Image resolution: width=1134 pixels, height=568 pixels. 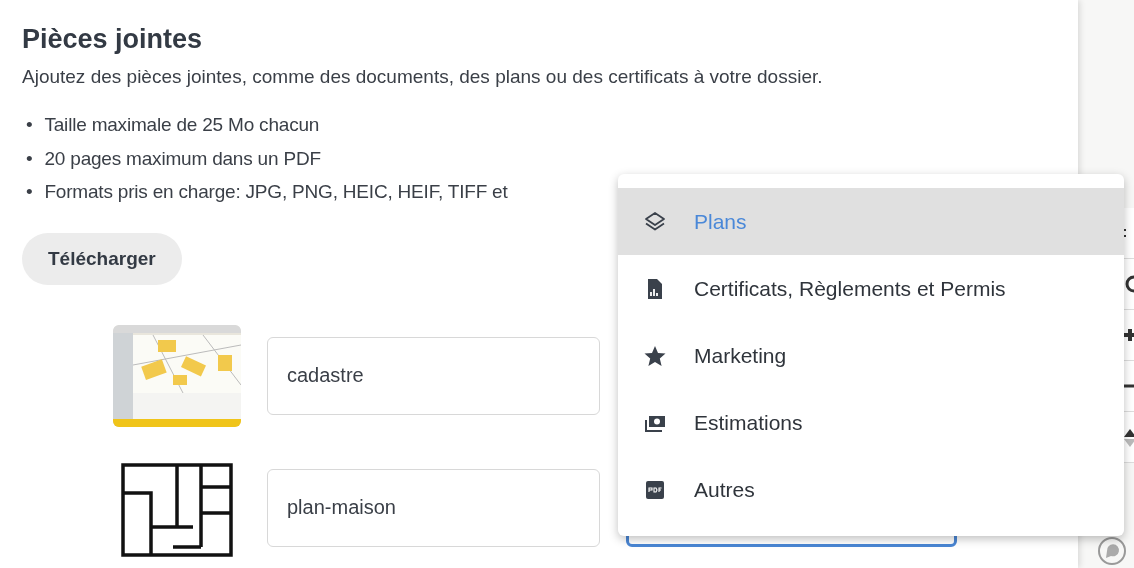 What do you see at coordinates (871, 489) in the screenshot?
I see `menu-item: Autres` at bounding box center [871, 489].